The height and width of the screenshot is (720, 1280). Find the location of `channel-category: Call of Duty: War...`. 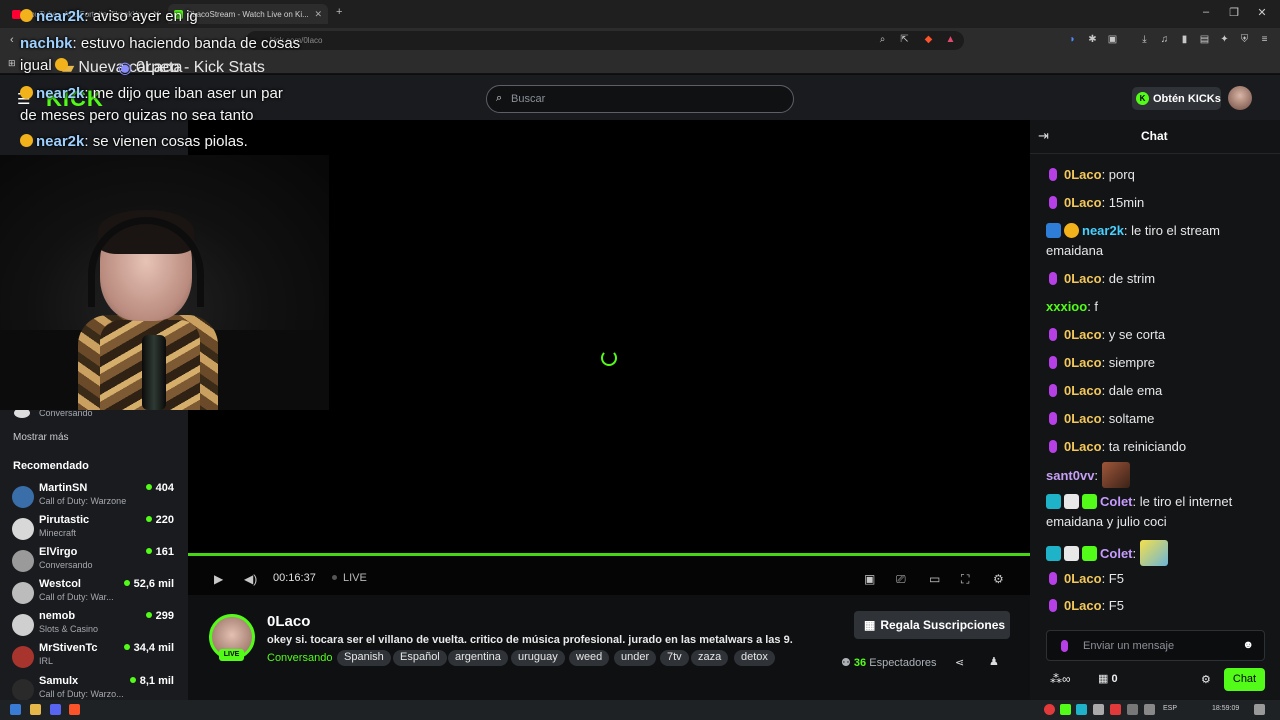

channel-category: Call of Duty: War... is located at coordinates (76, 597).